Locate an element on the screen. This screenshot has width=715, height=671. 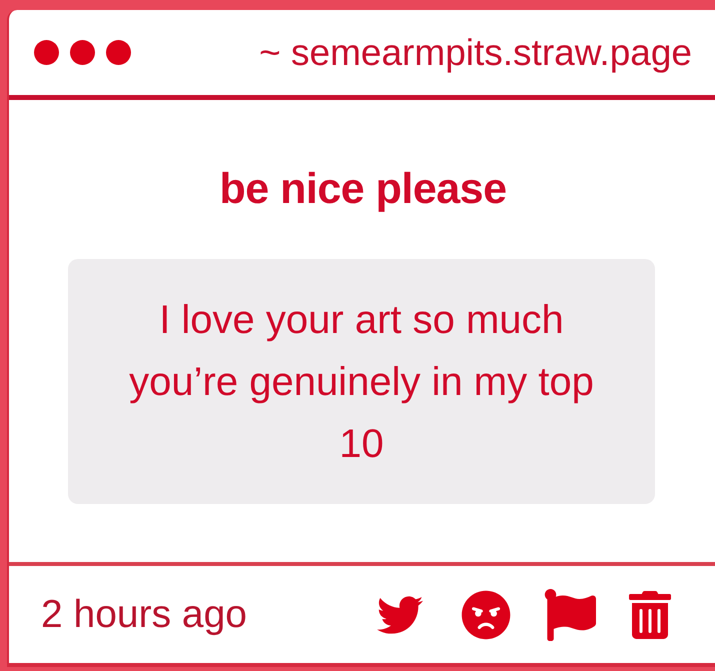
trash-icon is located at coordinates (650, 615).